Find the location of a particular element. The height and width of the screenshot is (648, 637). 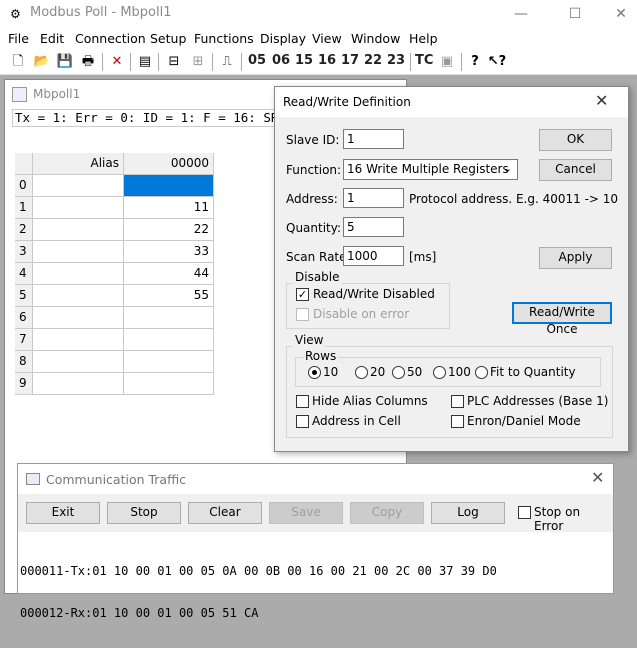

fc16-button: 16 is located at coordinates (327, 60).